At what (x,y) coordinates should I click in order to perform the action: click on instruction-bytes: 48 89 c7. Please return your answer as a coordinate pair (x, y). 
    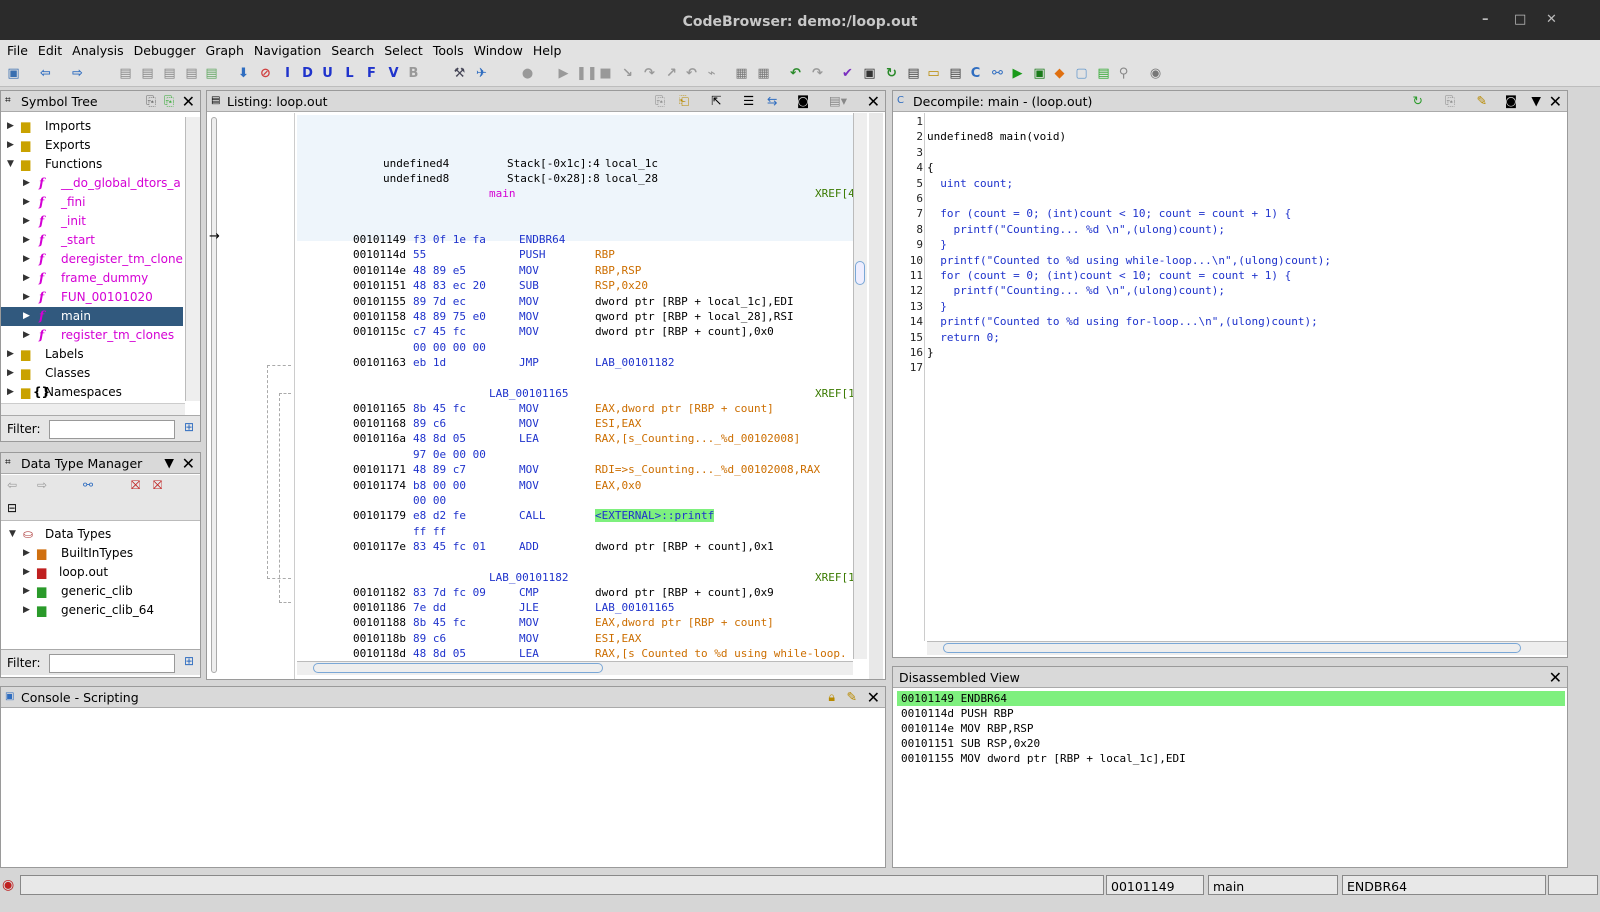
    Looking at the image, I should click on (439, 469).